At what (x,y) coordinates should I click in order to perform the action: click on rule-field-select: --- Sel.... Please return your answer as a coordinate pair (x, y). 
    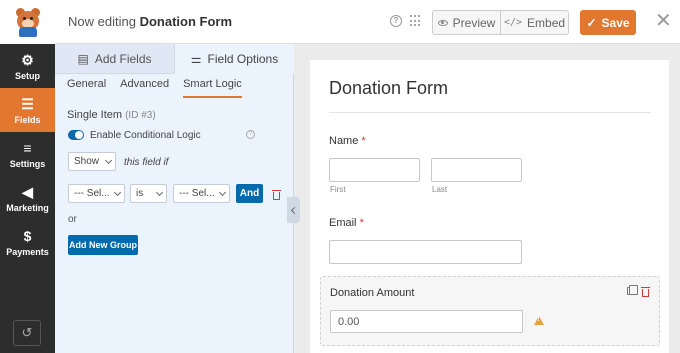
    Looking at the image, I should click on (96, 193).